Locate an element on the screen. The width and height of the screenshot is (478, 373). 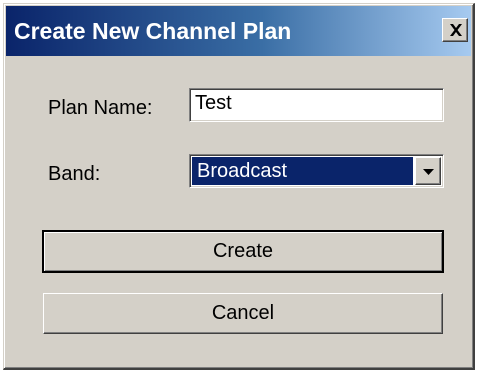
title-bar: Create New Channel Plan is located at coordinates (238, 31).